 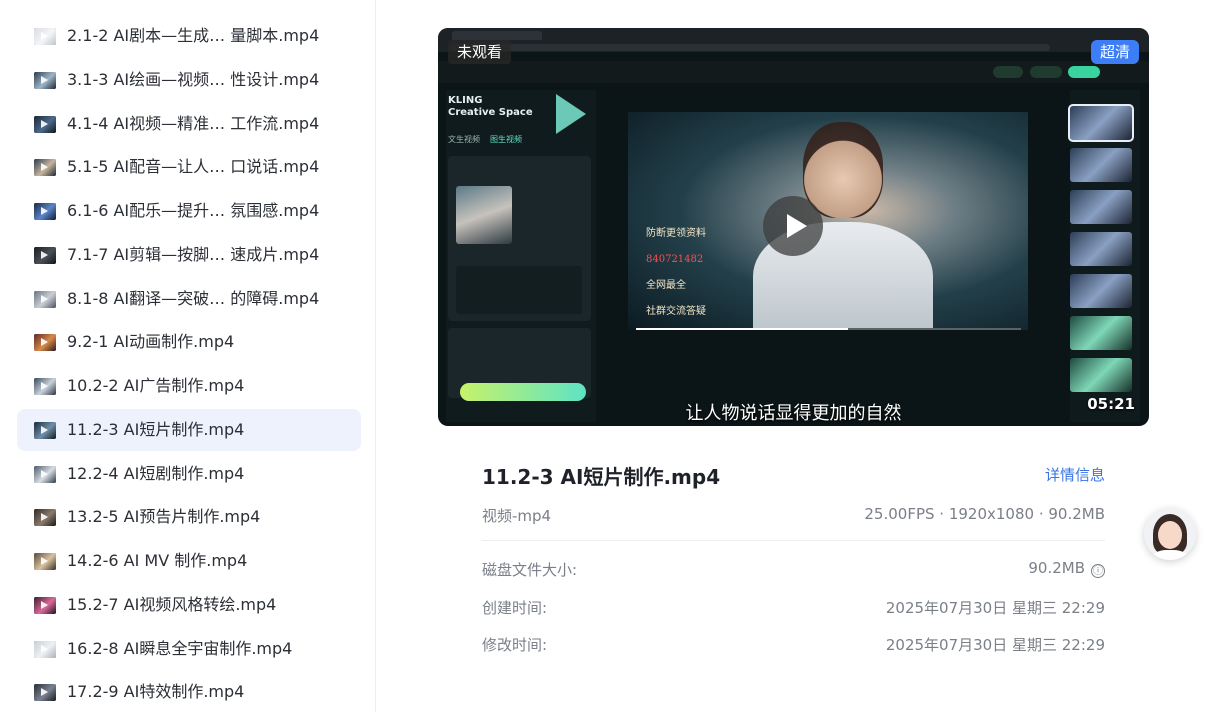 What do you see at coordinates (793, 413) in the screenshot?
I see `video-subtitle: 让人物说话显得更加的自然` at bounding box center [793, 413].